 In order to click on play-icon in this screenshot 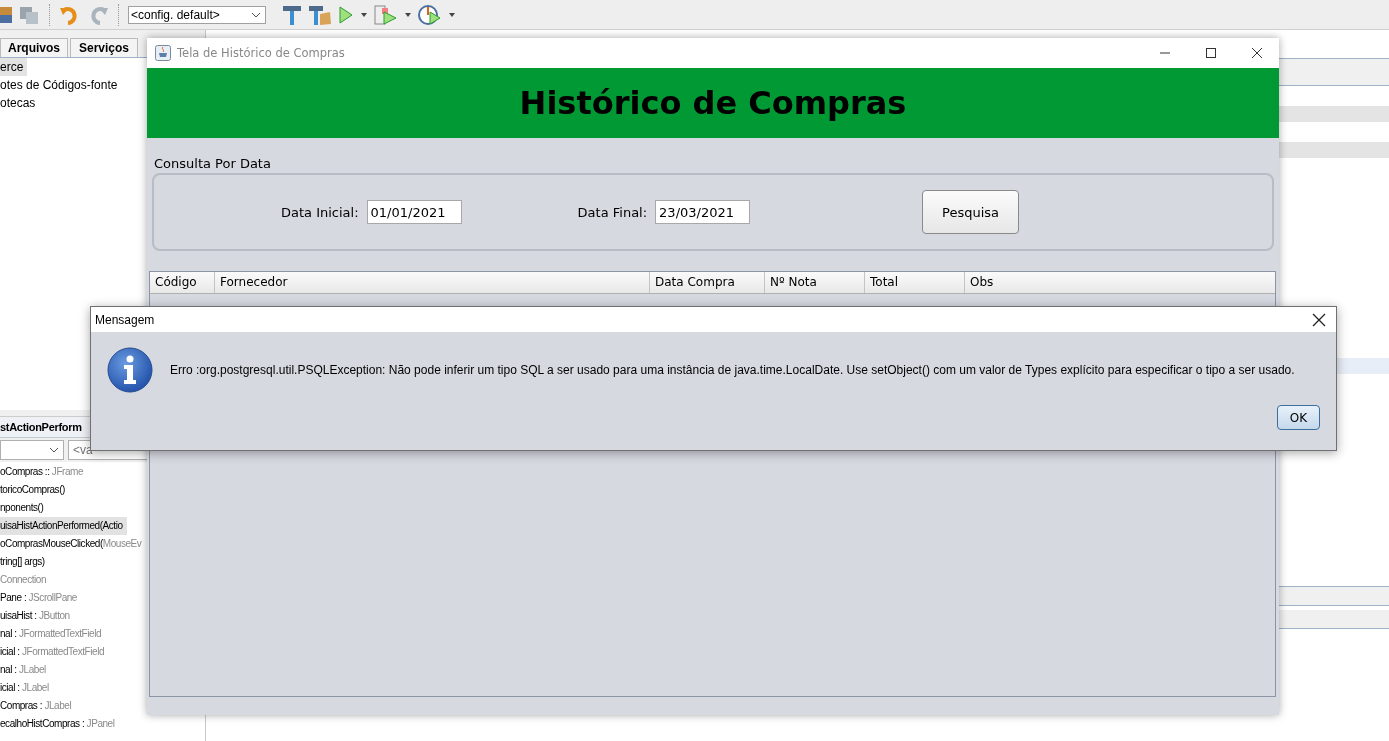, I will do `click(346, 14)`.